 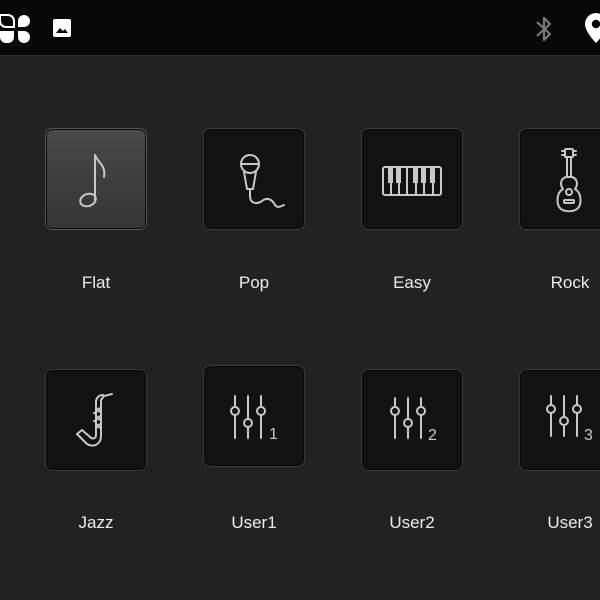 I want to click on preset-user2-label: User2, so click(x=412, y=522).